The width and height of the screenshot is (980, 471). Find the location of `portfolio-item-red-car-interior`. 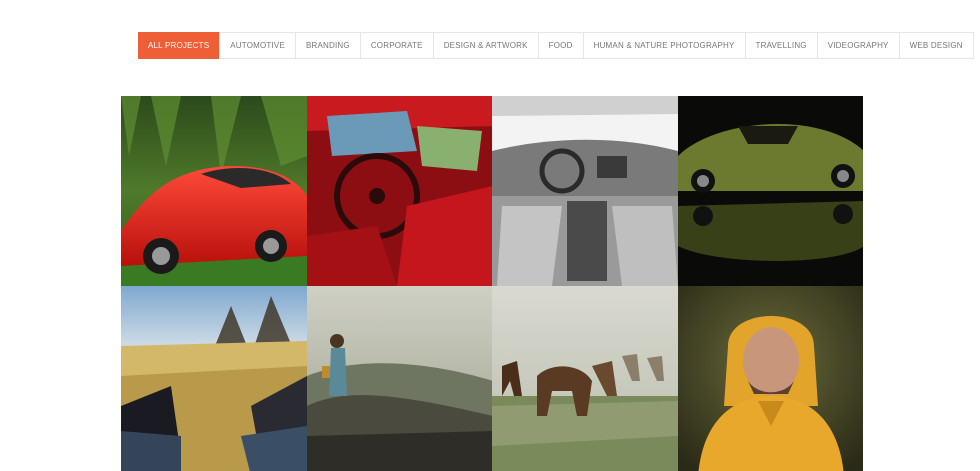

portfolio-item-red-car-interior is located at coordinates (400, 191).